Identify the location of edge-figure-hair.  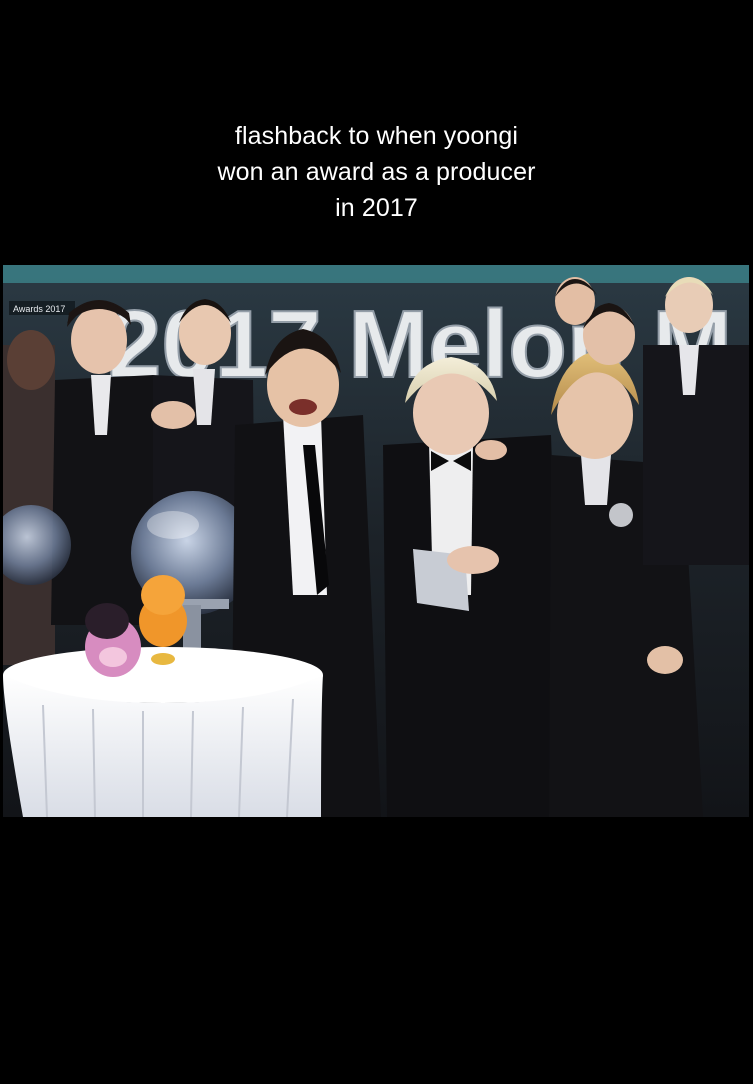
(31, 360).